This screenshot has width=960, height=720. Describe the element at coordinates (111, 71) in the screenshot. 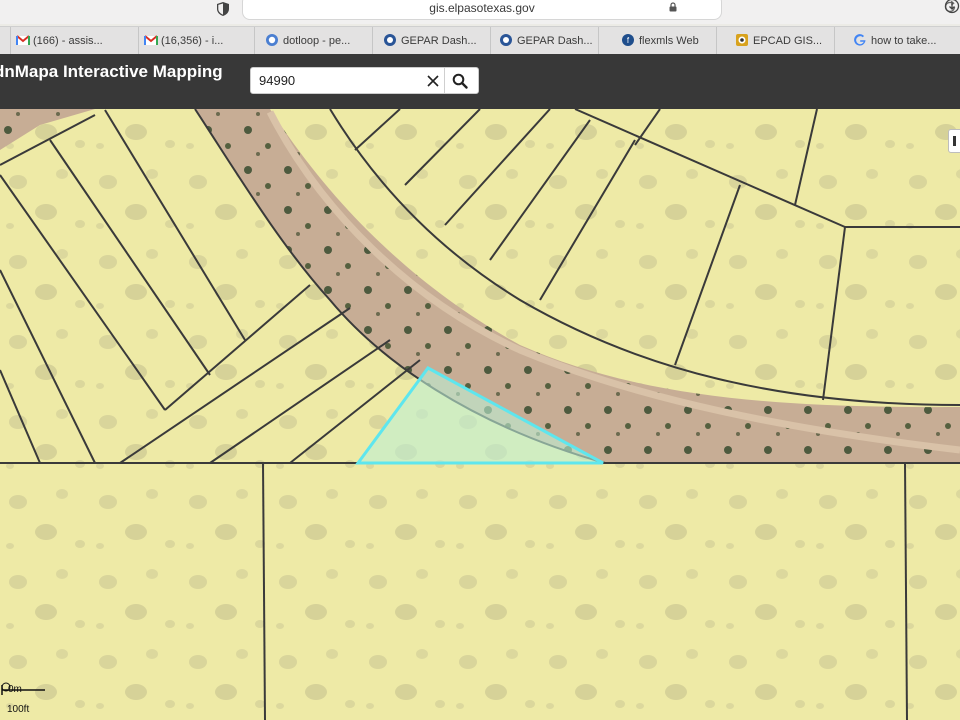

I see `app-title: dnMapa Interactive Mapping` at that location.